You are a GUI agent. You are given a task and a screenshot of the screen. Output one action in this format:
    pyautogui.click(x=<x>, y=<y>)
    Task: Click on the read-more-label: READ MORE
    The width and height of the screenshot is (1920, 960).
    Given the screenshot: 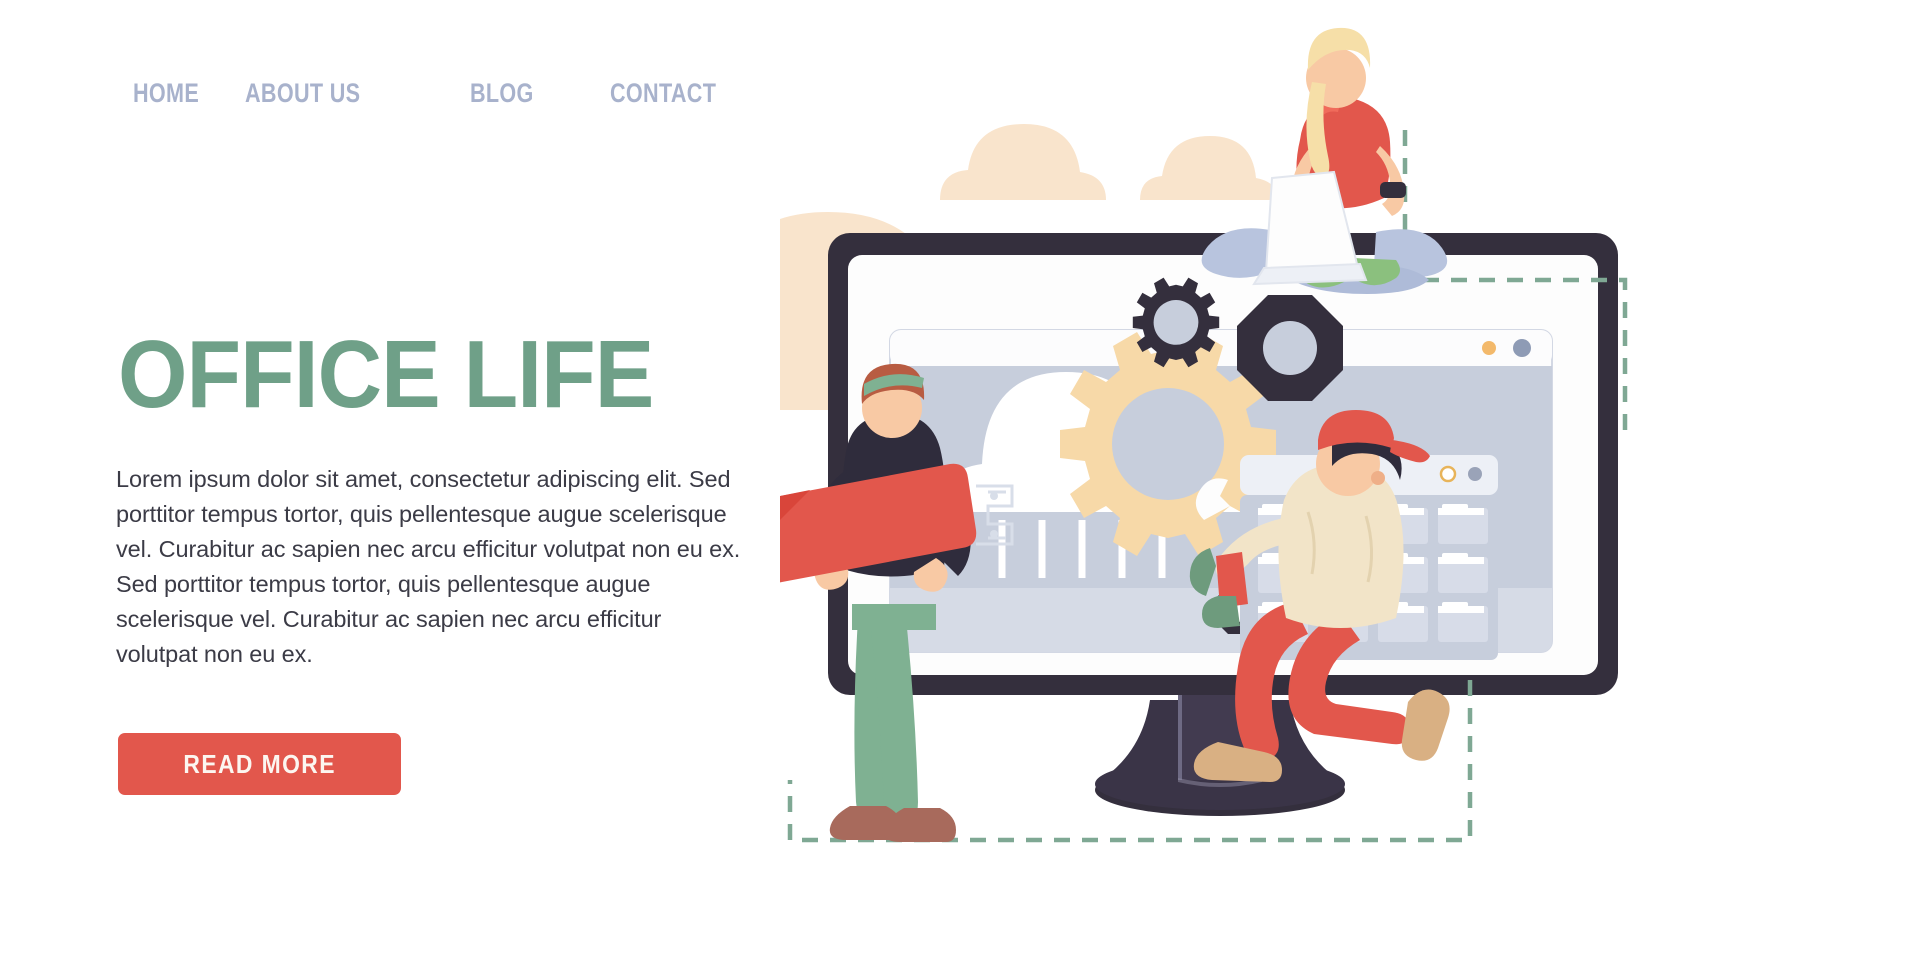 What is the action you would take?
    pyautogui.click(x=259, y=763)
    